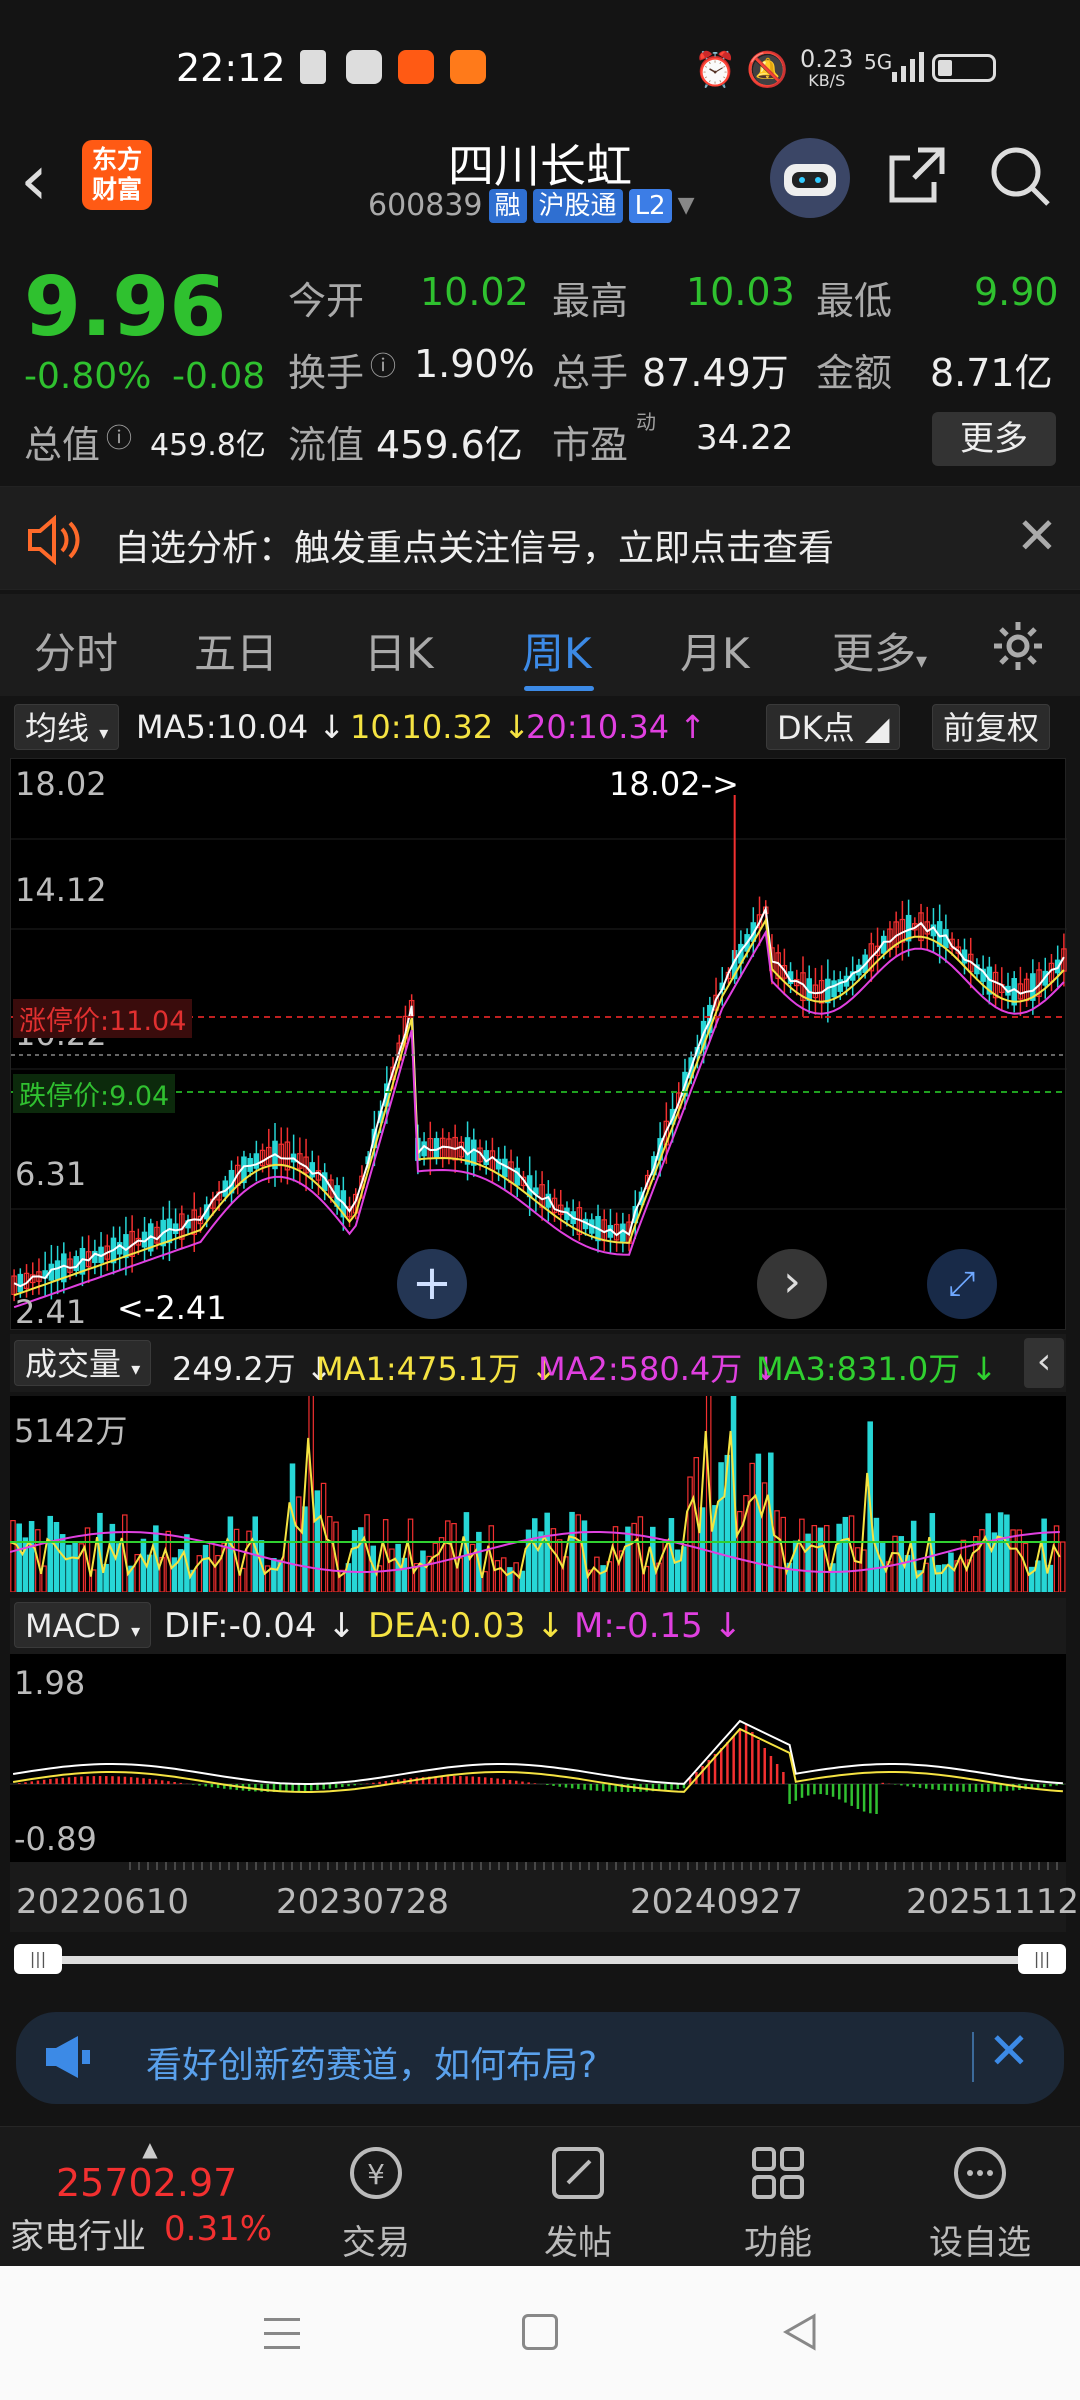  What do you see at coordinates (51, 1312) in the screenshot?
I see `y-label-bottom: 2.41` at bounding box center [51, 1312].